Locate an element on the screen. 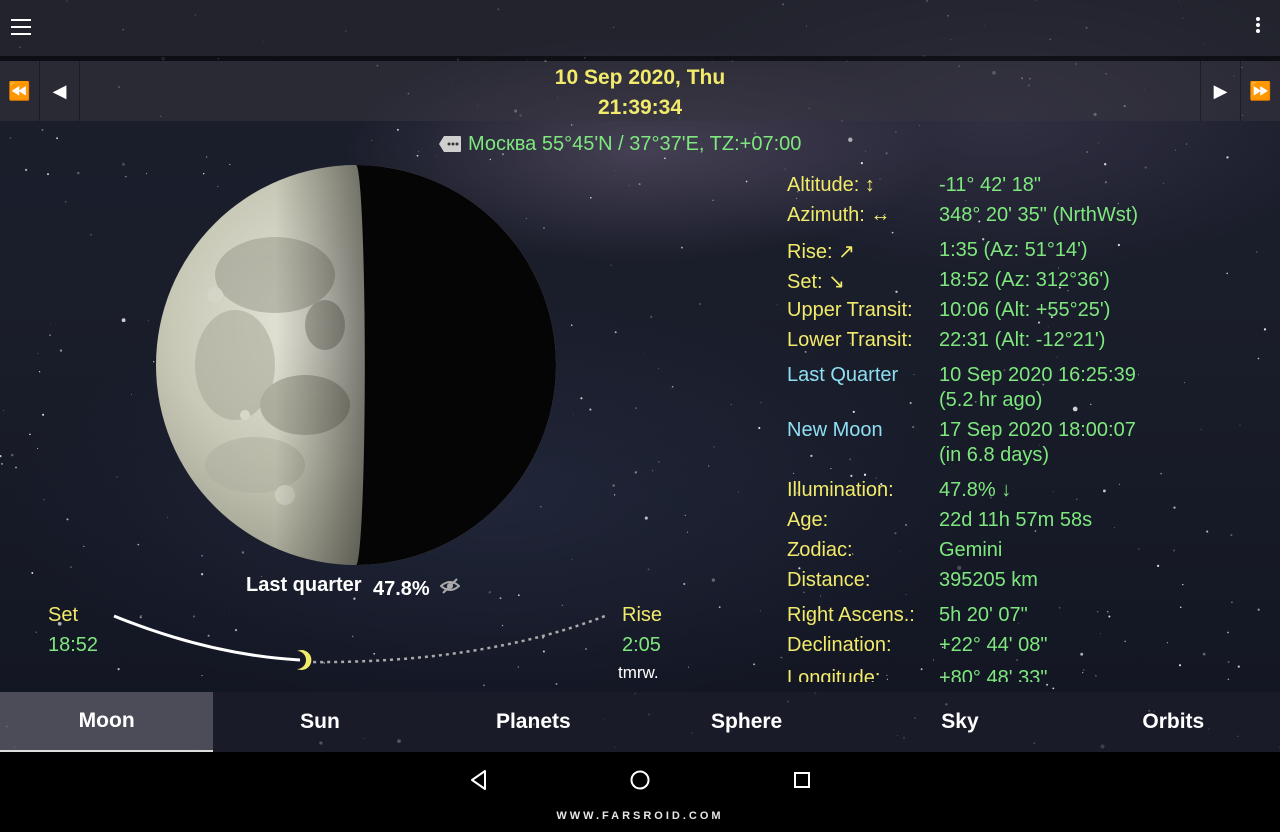  fast-forward-icon: ⏩ is located at coordinates (1260, 91).